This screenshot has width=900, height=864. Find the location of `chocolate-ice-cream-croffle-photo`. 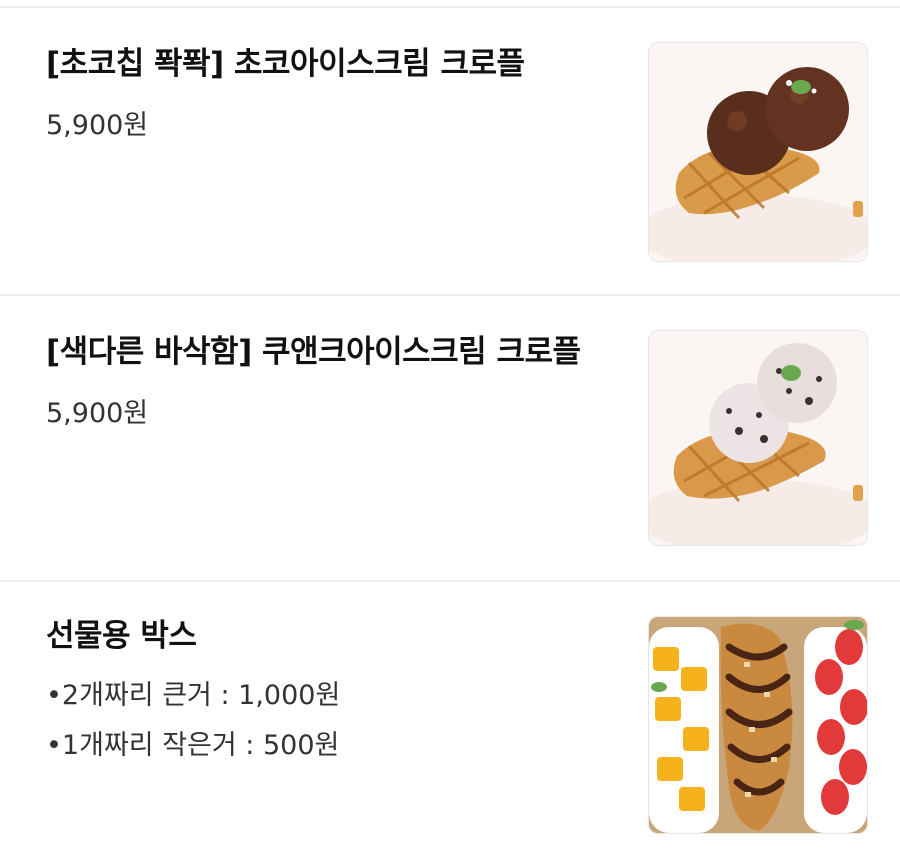

chocolate-ice-cream-croffle-photo is located at coordinates (758, 152).